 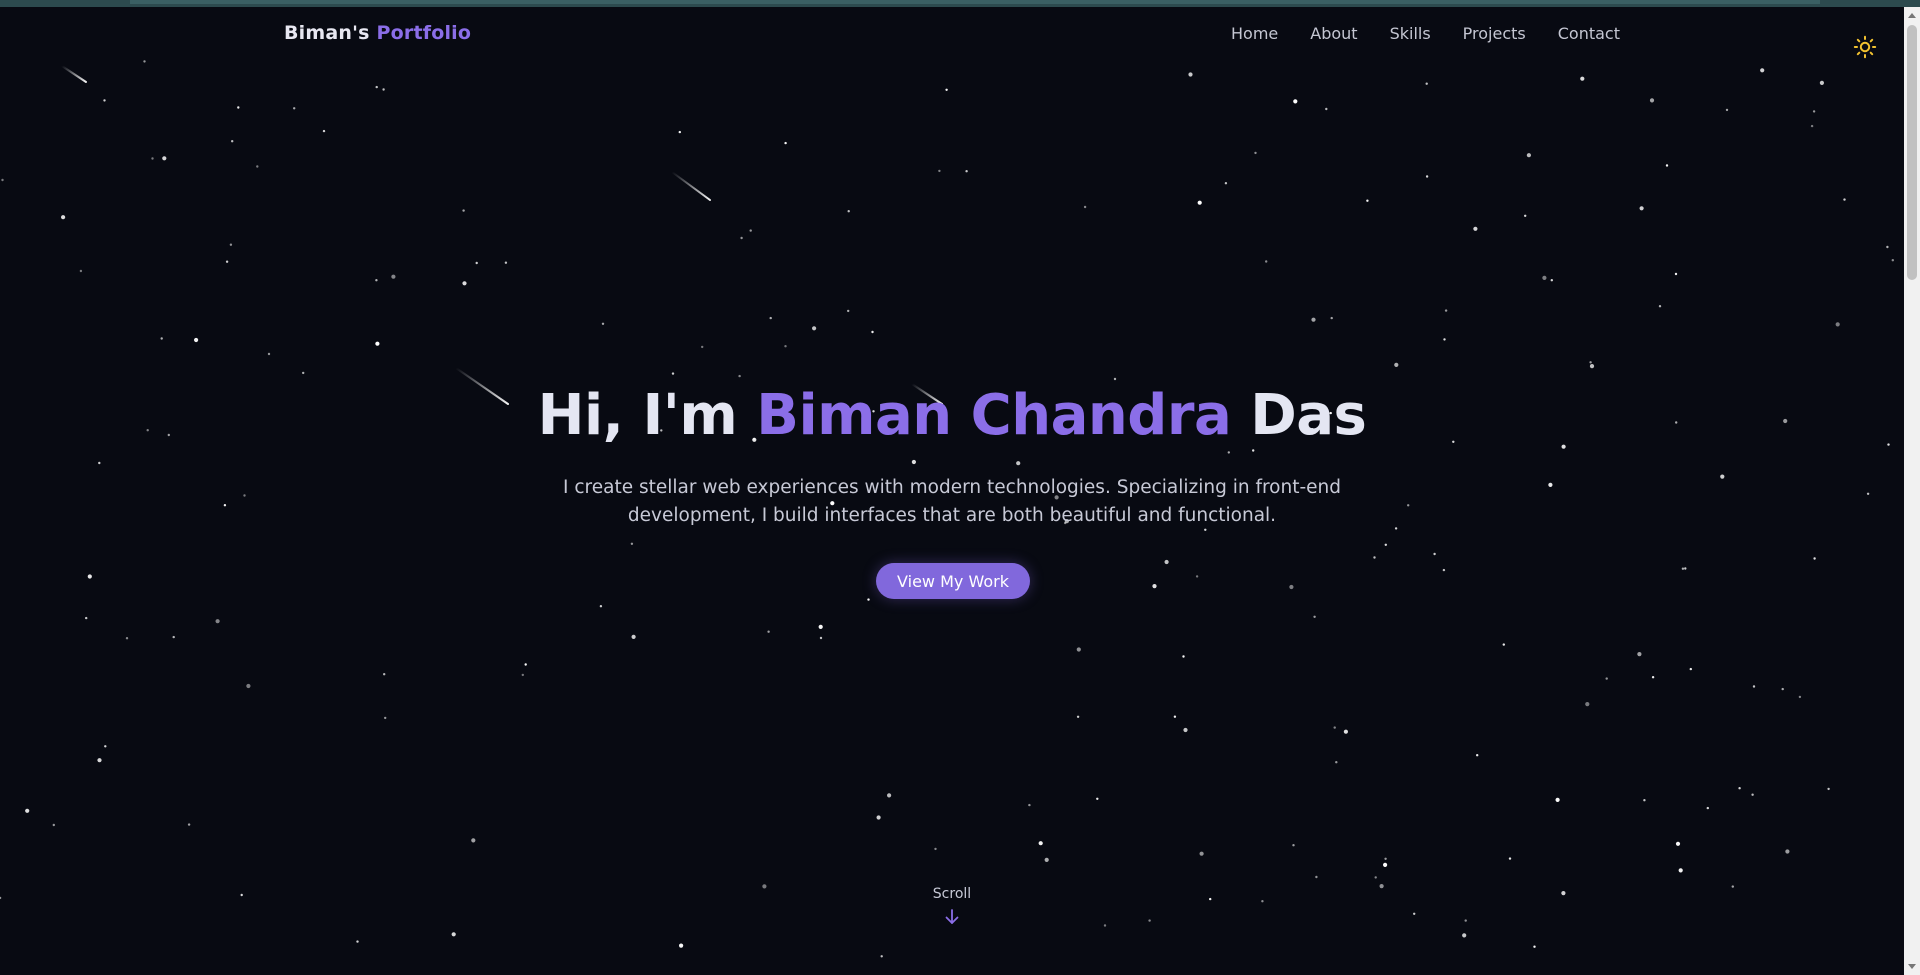 What do you see at coordinates (994, 415) in the screenshot?
I see `hero-title-name: Biman Chandra` at bounding box center [994, 415].